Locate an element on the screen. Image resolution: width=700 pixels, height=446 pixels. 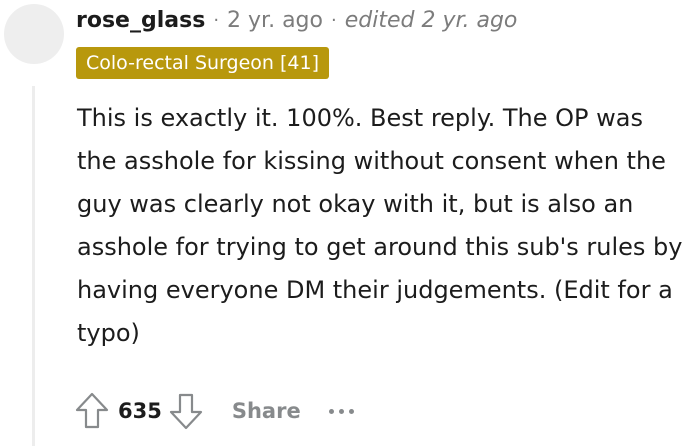
thread-line is located at coordinates (33, 266).